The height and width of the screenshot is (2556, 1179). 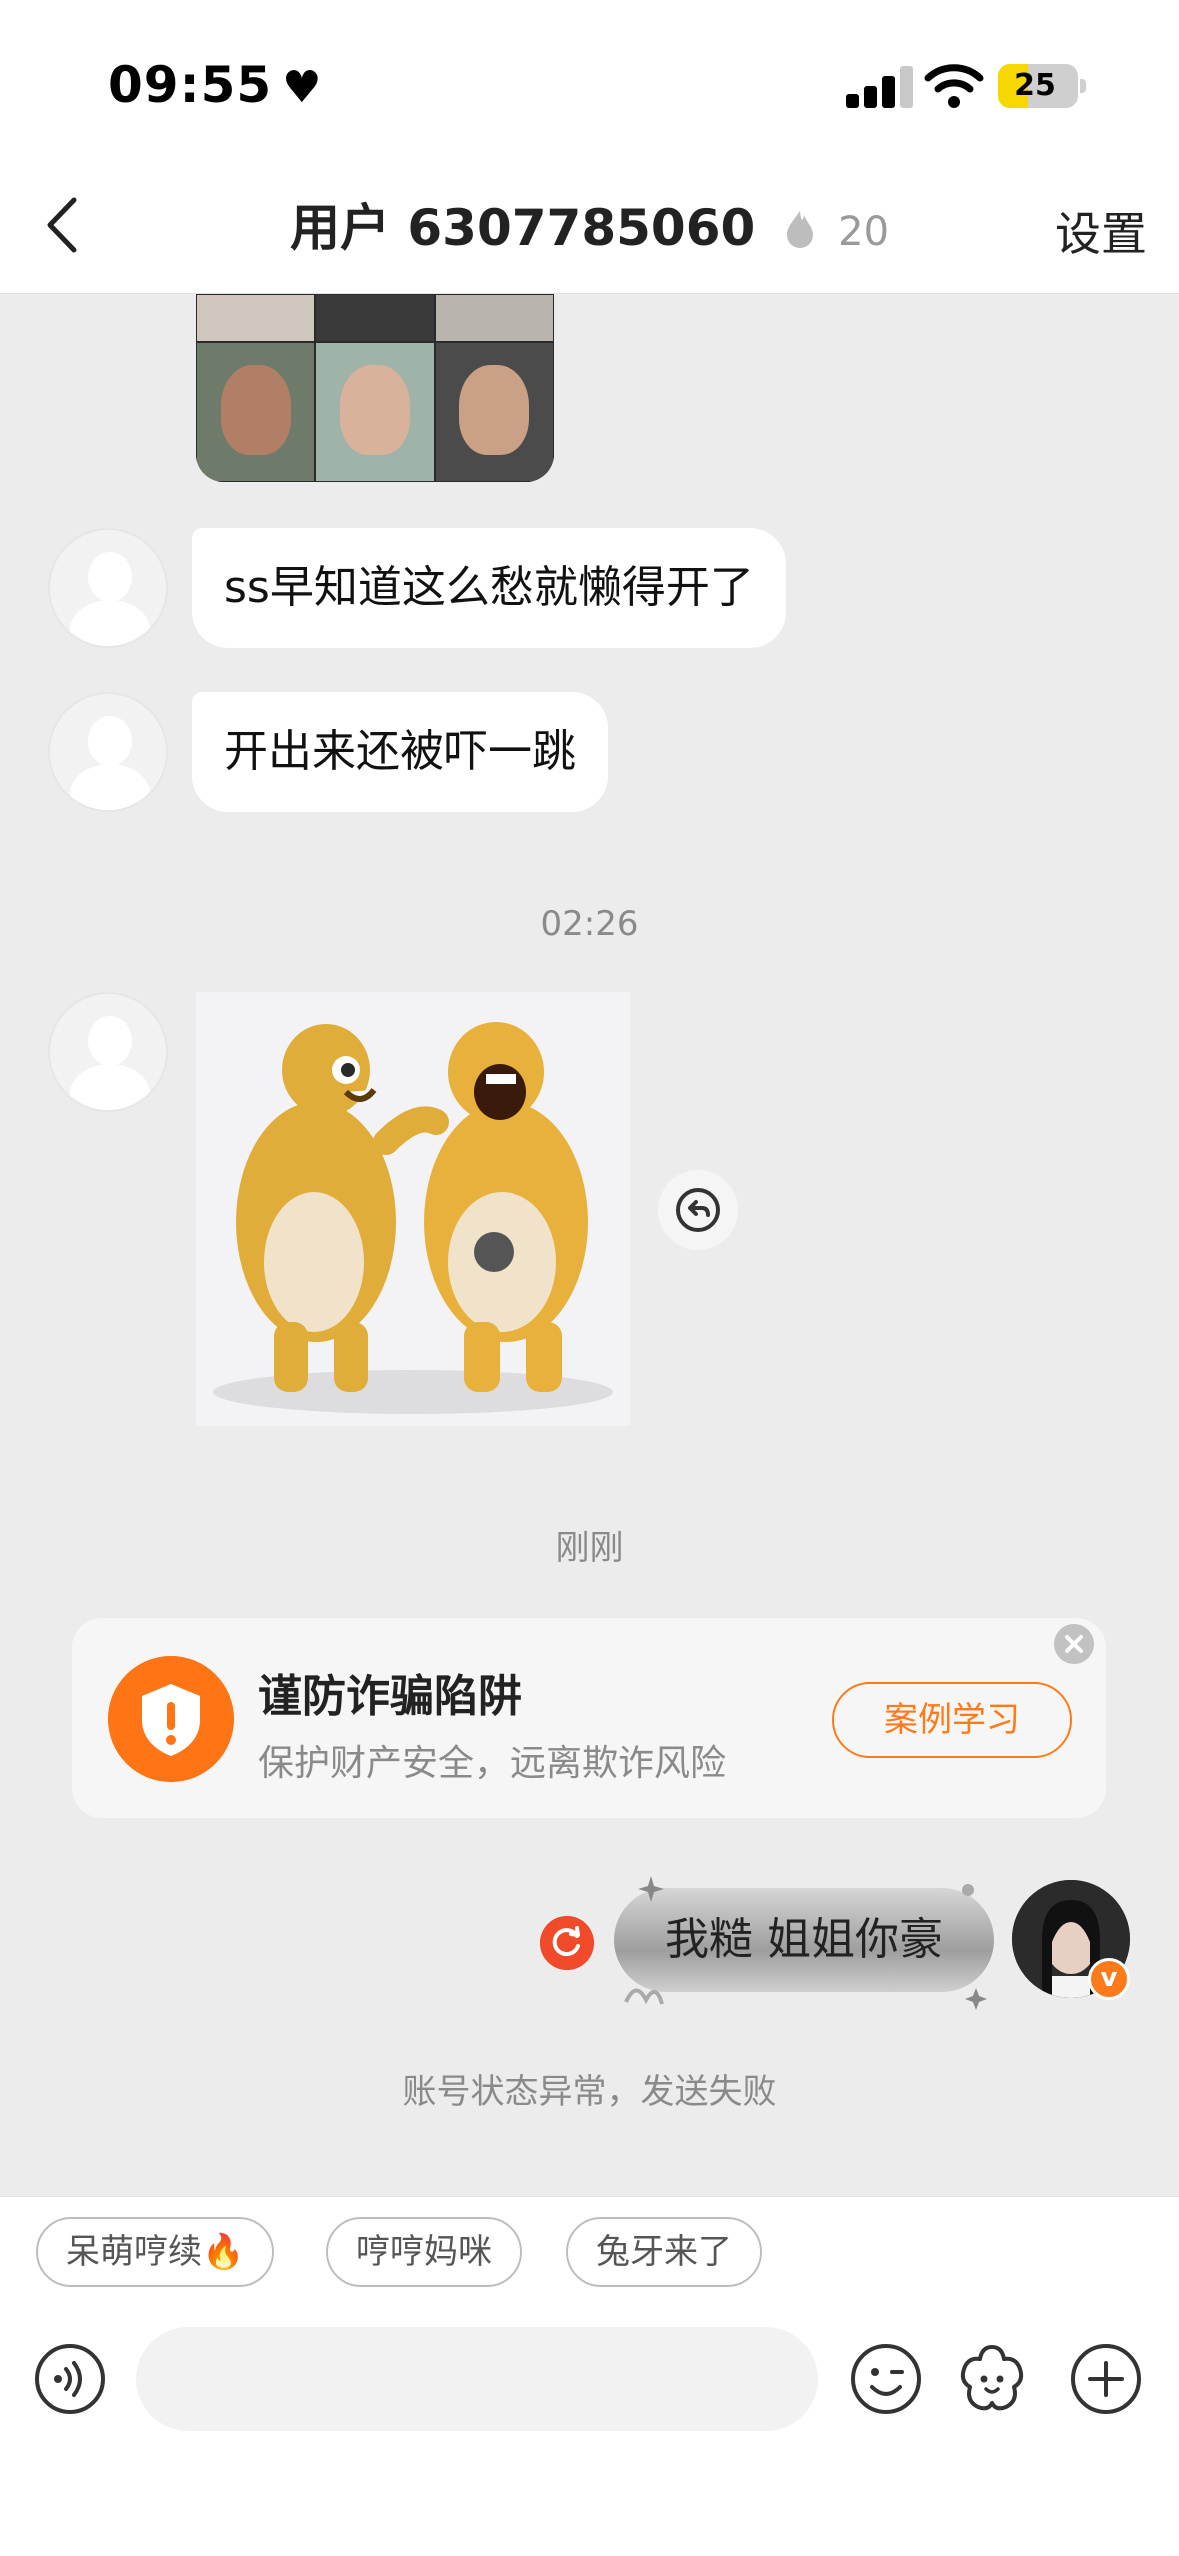 I want to click on quick-reply-chip: 哼哼妈咪, so click(x=424, y=2252).